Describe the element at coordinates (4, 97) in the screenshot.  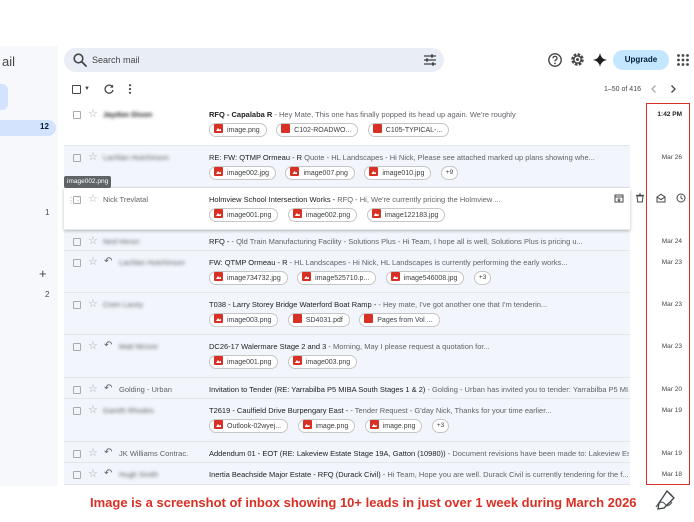
I see `compose-button-edge` at that location.